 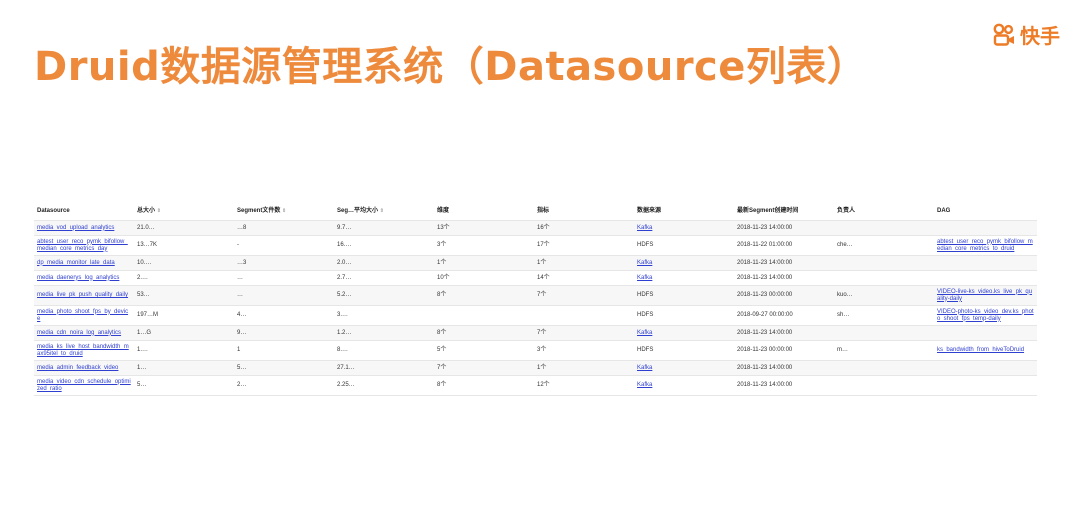 What do you see at coordinates (484, 245) in the screenshot?
I see `table-cell-dims: 3个` at bounding box center [484, 245].